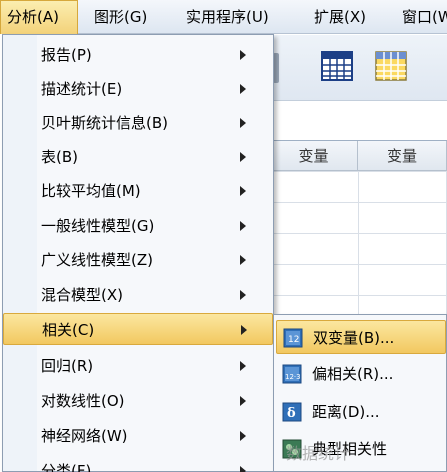 This screenshot has height=472, width=447. I want to click on svg-text: δ, so click(291, 413).